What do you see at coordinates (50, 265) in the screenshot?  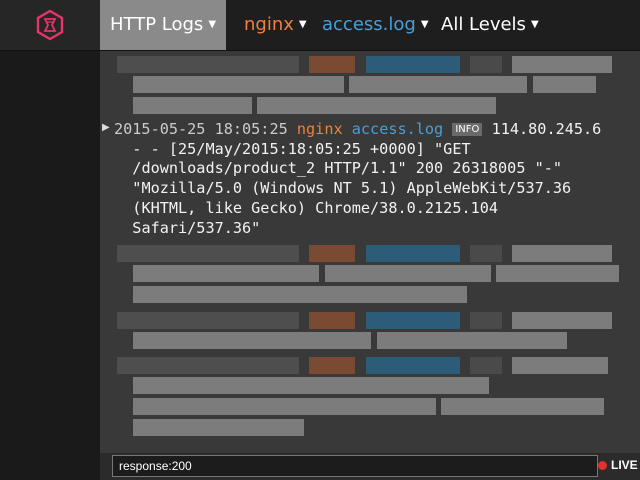 I see `sidebar` at bounding box center [50, 265].